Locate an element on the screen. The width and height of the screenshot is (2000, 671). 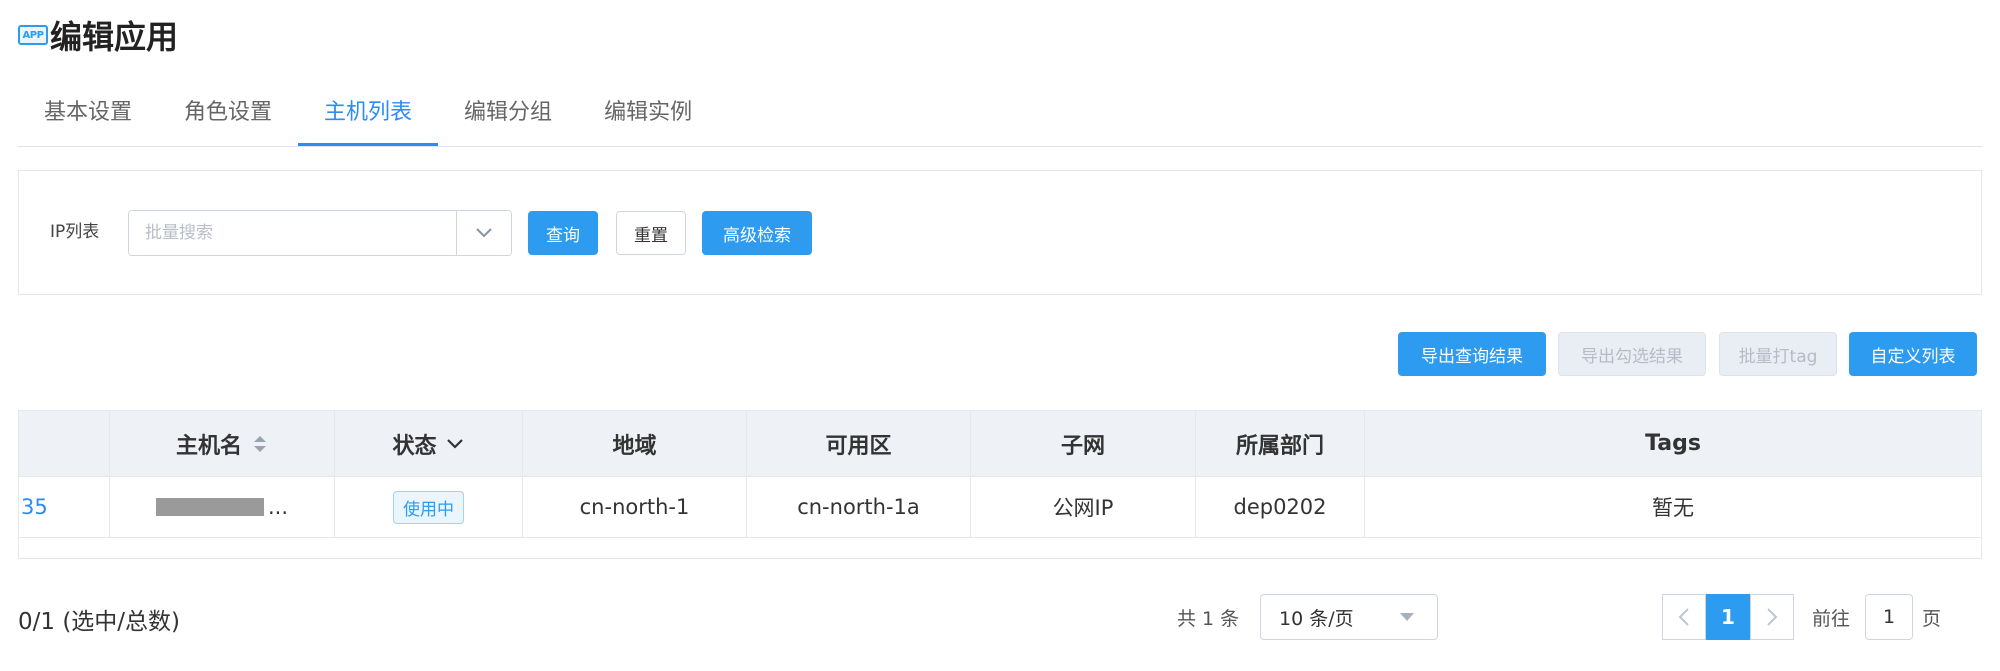
next-page-button is located at coordinates (1772, 617).